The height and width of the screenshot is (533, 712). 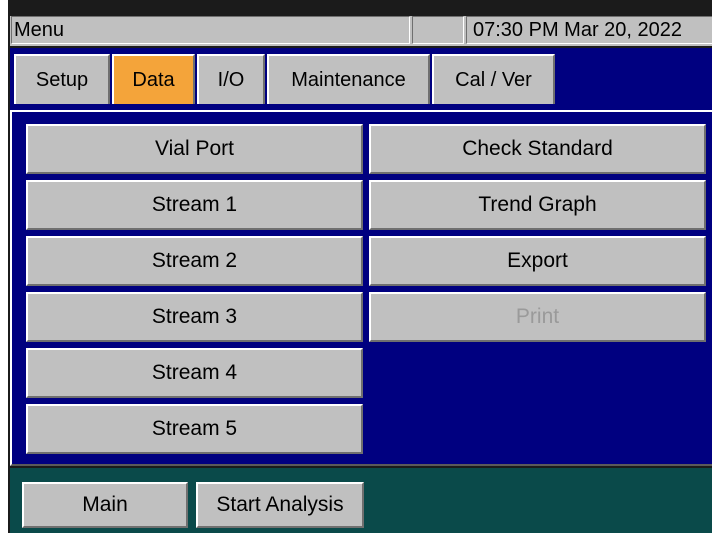 I want to click on tab-data: Data, so click(x=153, y=79).